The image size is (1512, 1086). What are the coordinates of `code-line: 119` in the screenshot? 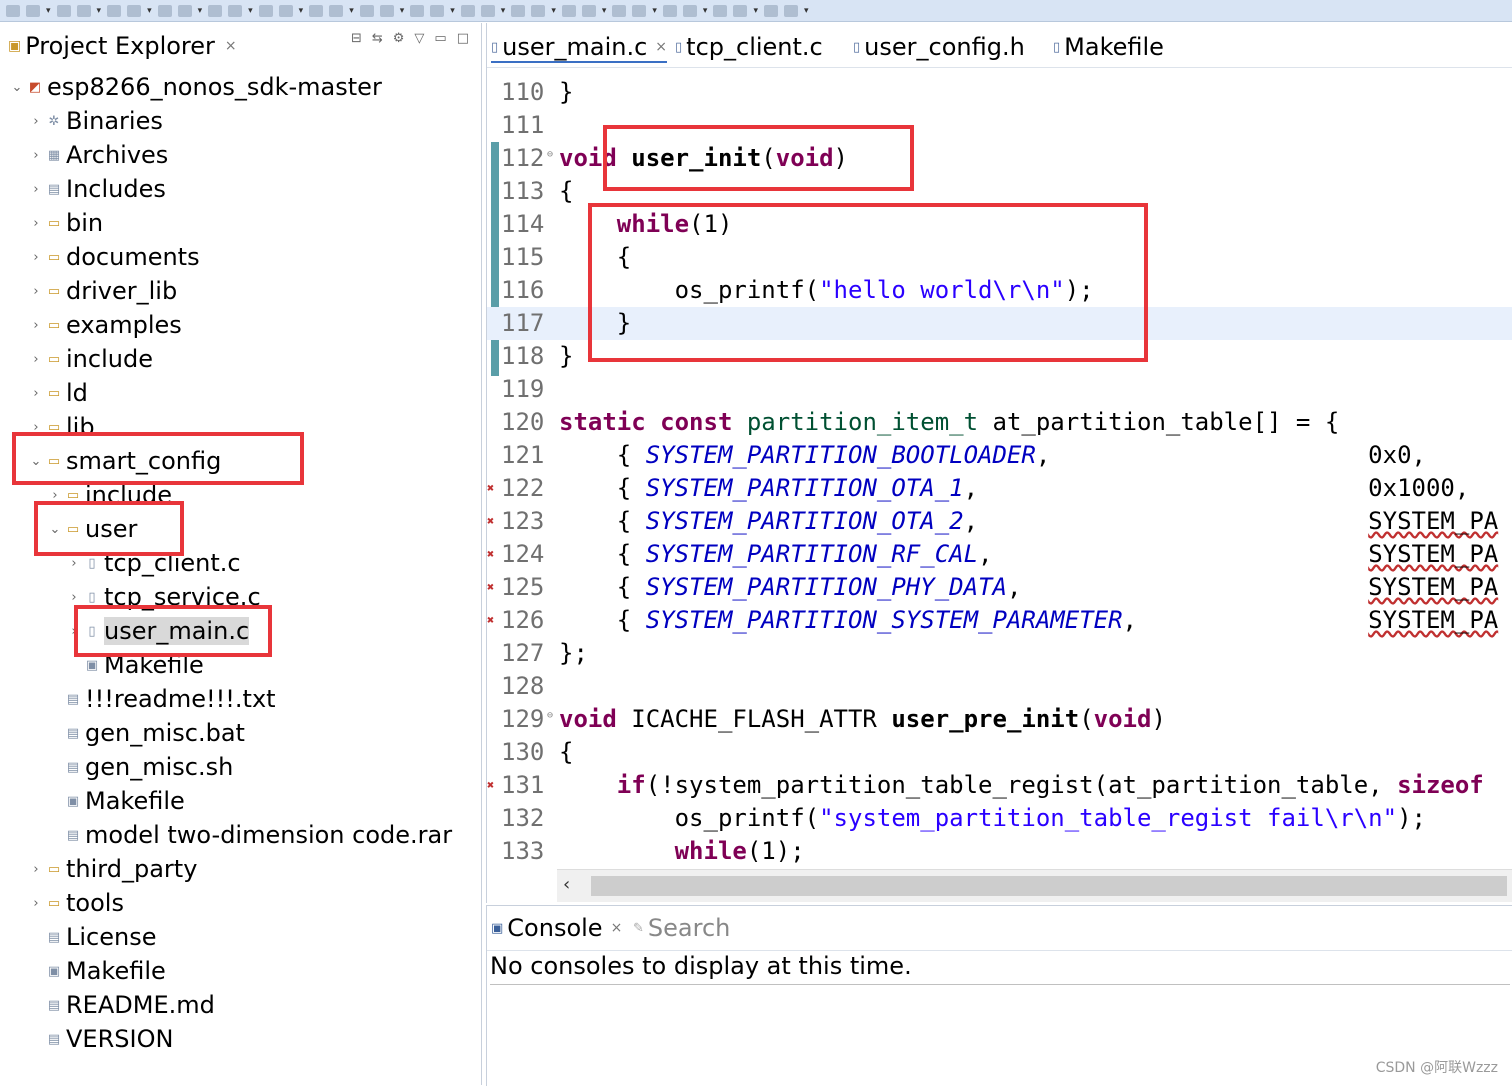 It's located at (999, 389).